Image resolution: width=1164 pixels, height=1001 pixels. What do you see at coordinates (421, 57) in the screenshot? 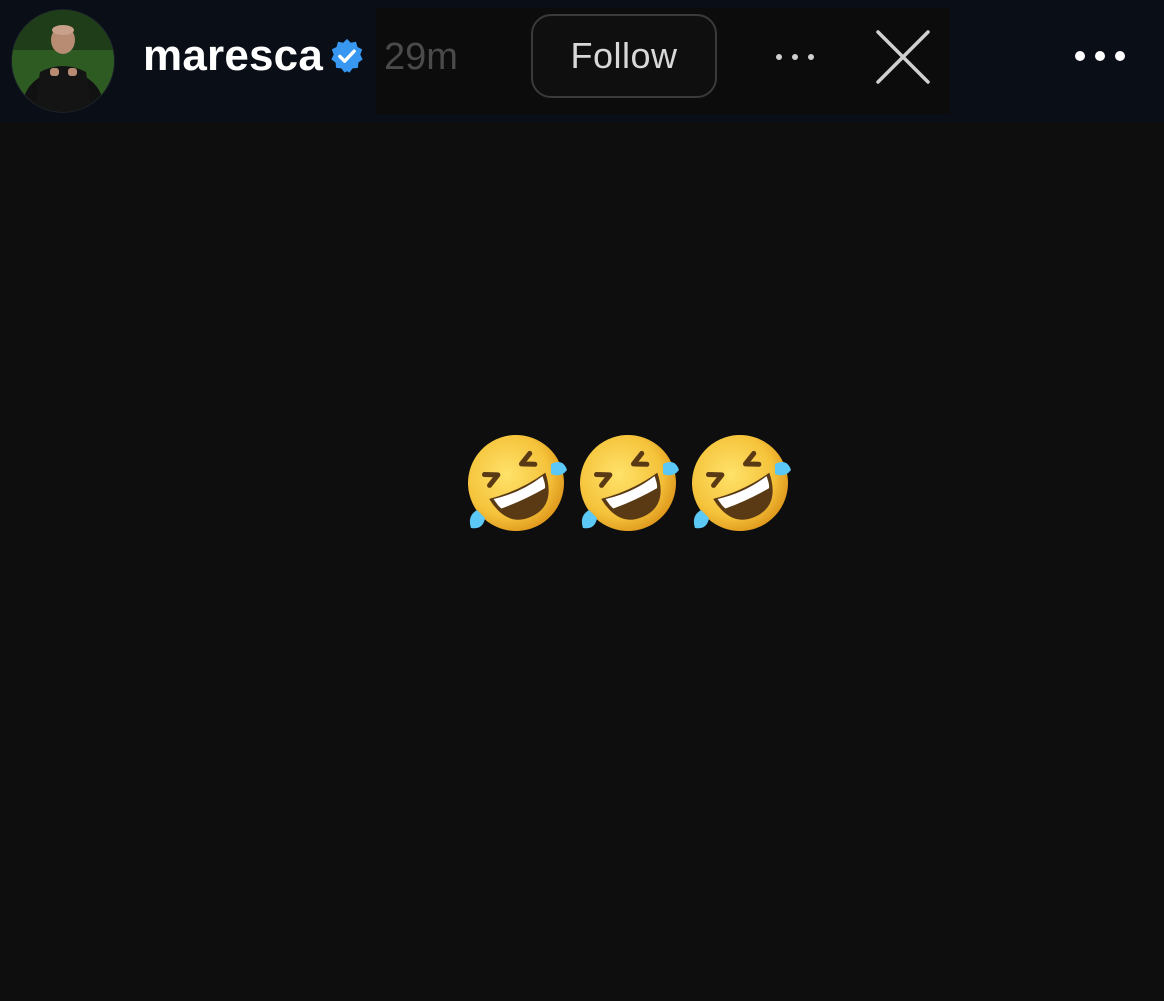
I see `post-time: 29m` at bounding box center [421, 57].